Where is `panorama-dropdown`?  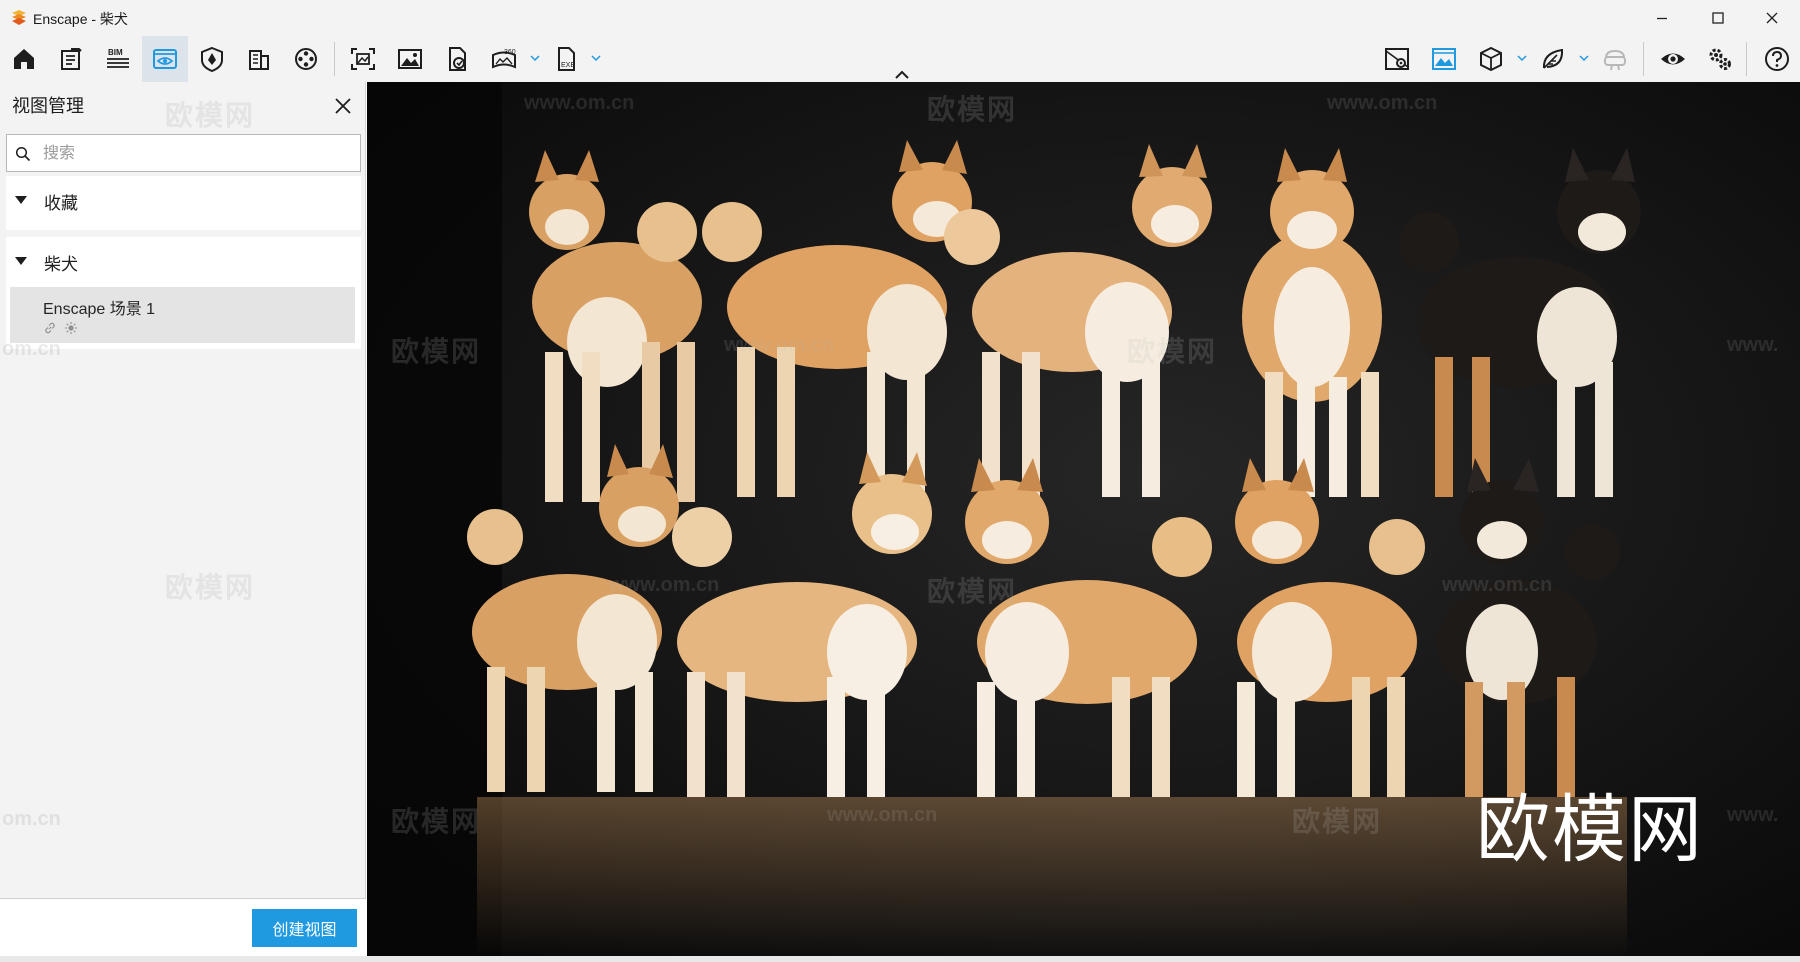
panorama-dropdown is located at coordinates (535, 58).